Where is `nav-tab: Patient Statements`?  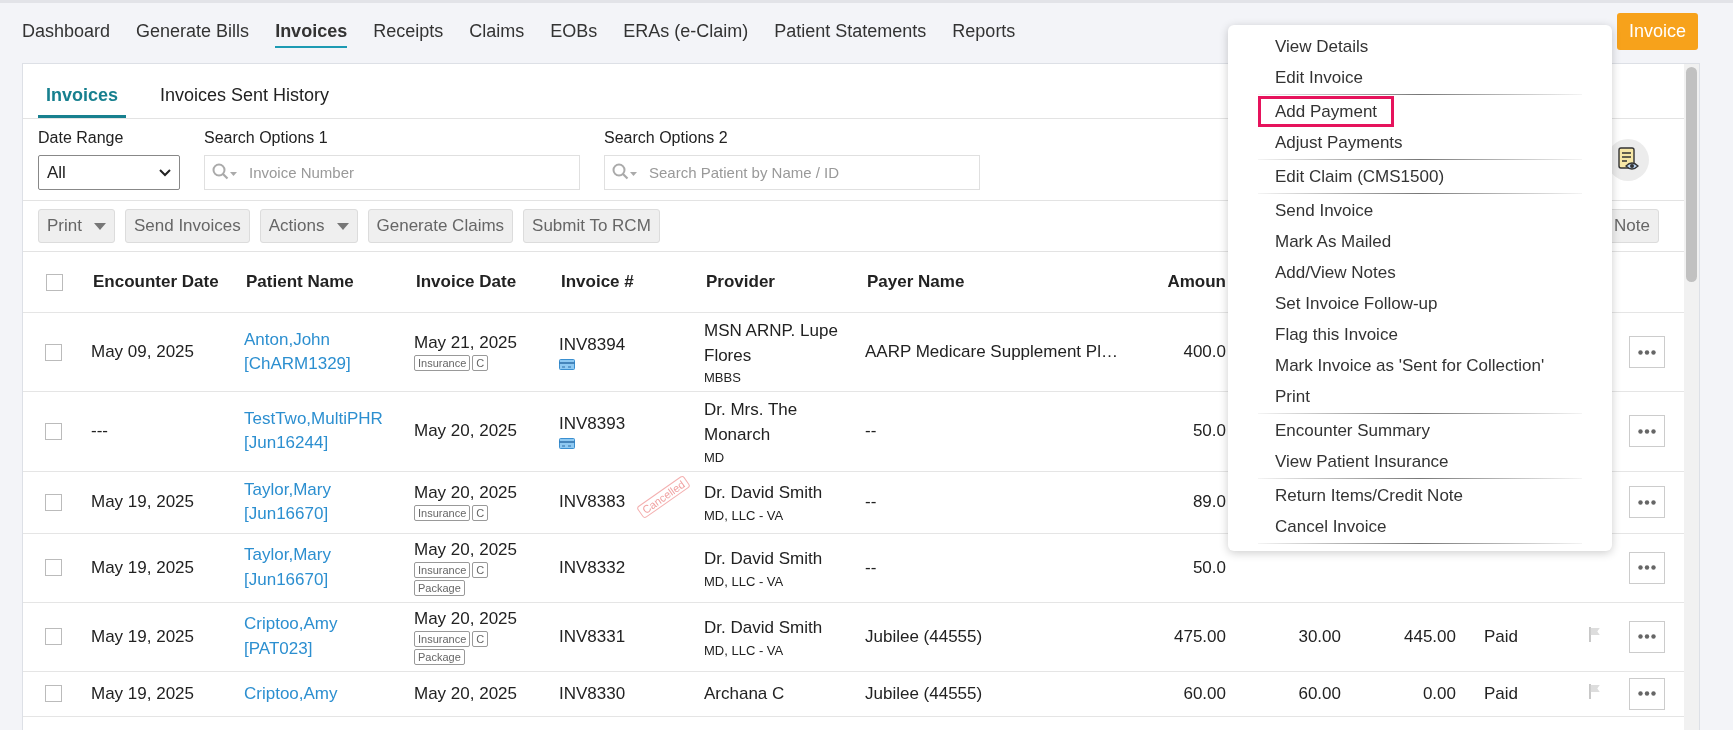 nav-tab: Patient Statements is located at coordinates (850, 31).